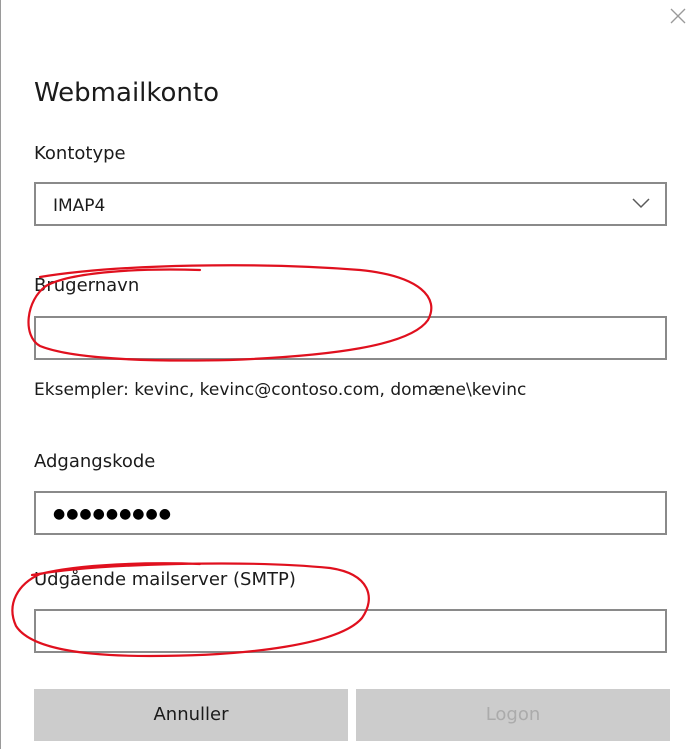 This screenshot has height=749, width=697. What do you see at coordinates (513, 715) in the screenshot?
I see `logon-button: Logon` at bounding box center [513, 715].